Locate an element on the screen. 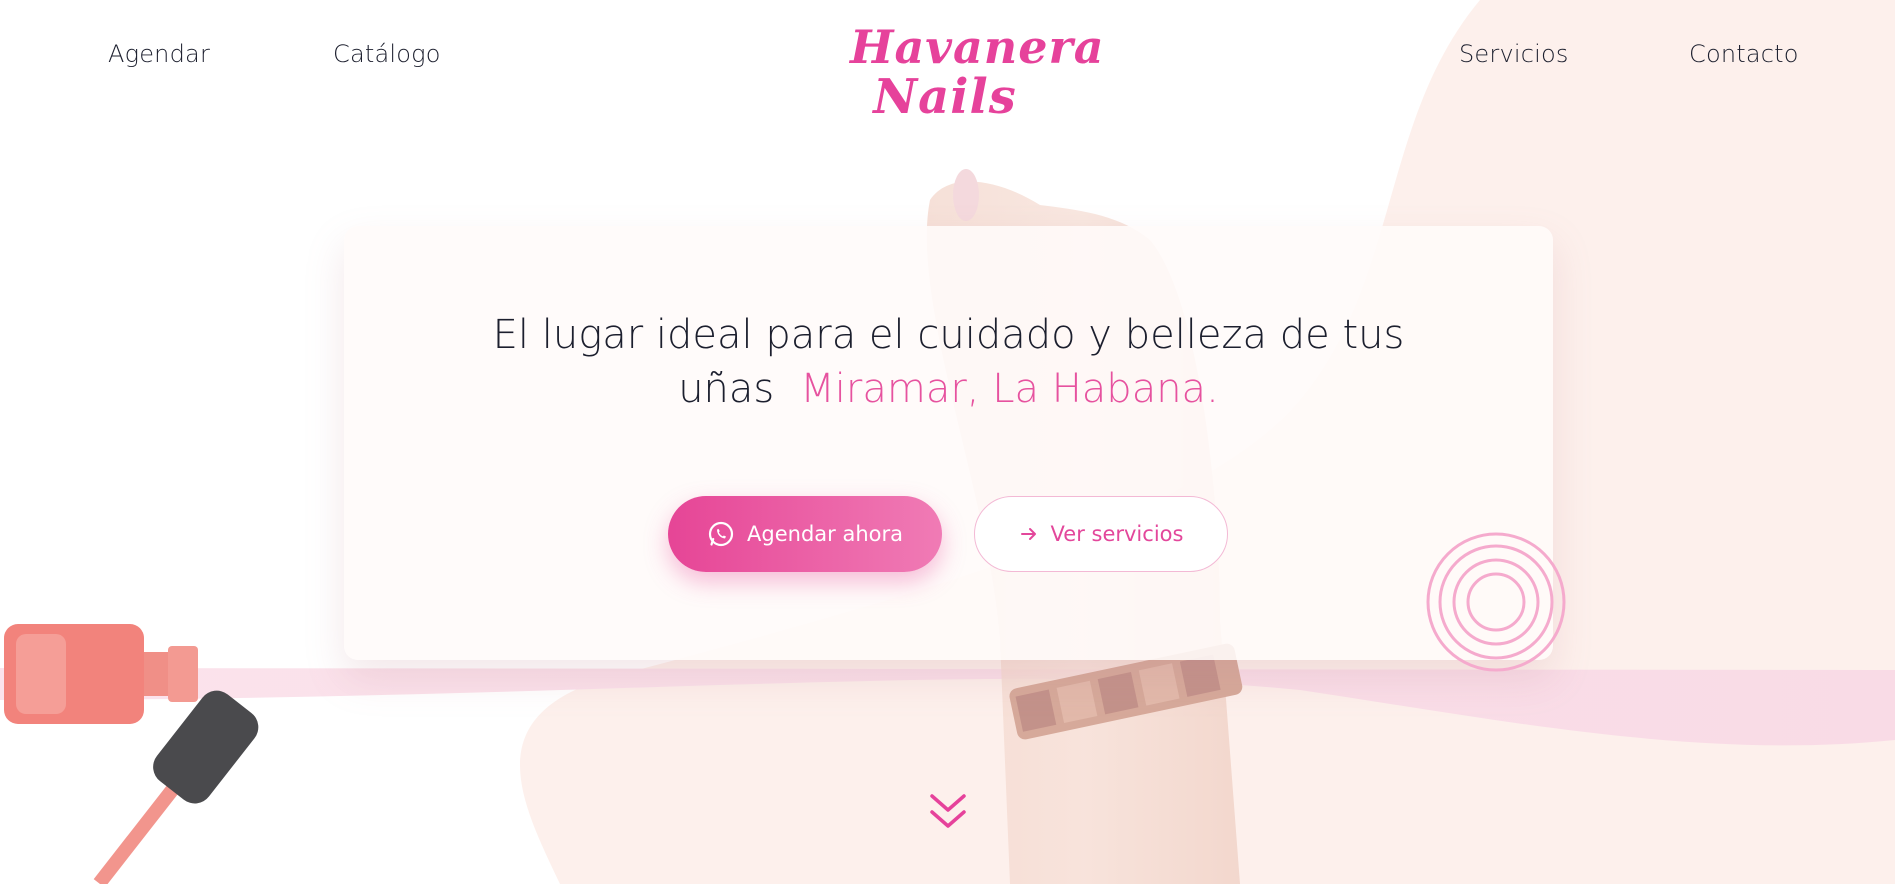 The image size is (1895, 884). pink-band is located at coordinates (947, 707).